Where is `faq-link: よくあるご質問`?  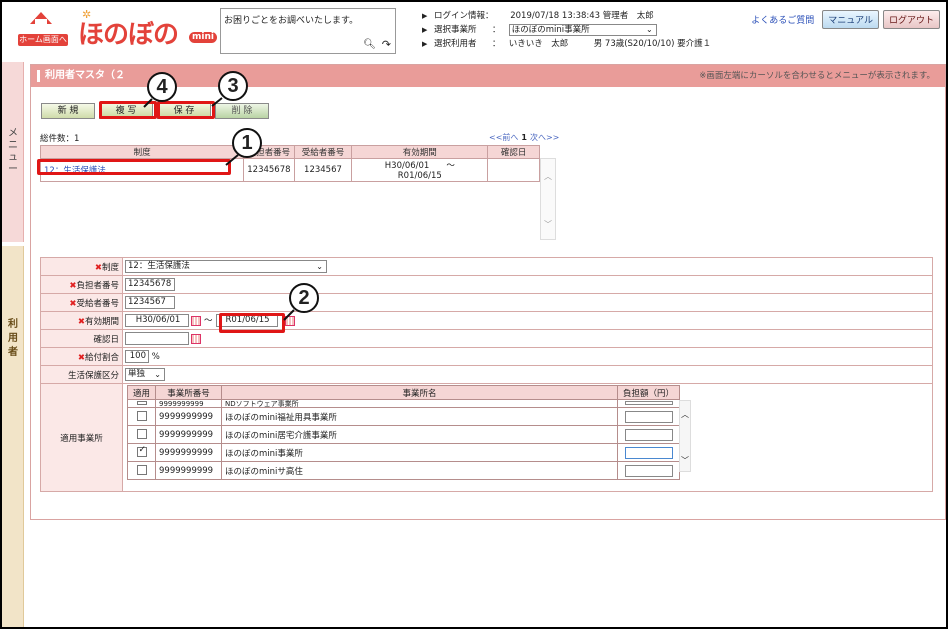
faq-link: よくあるご質問 is located at coordinates (782, 19).